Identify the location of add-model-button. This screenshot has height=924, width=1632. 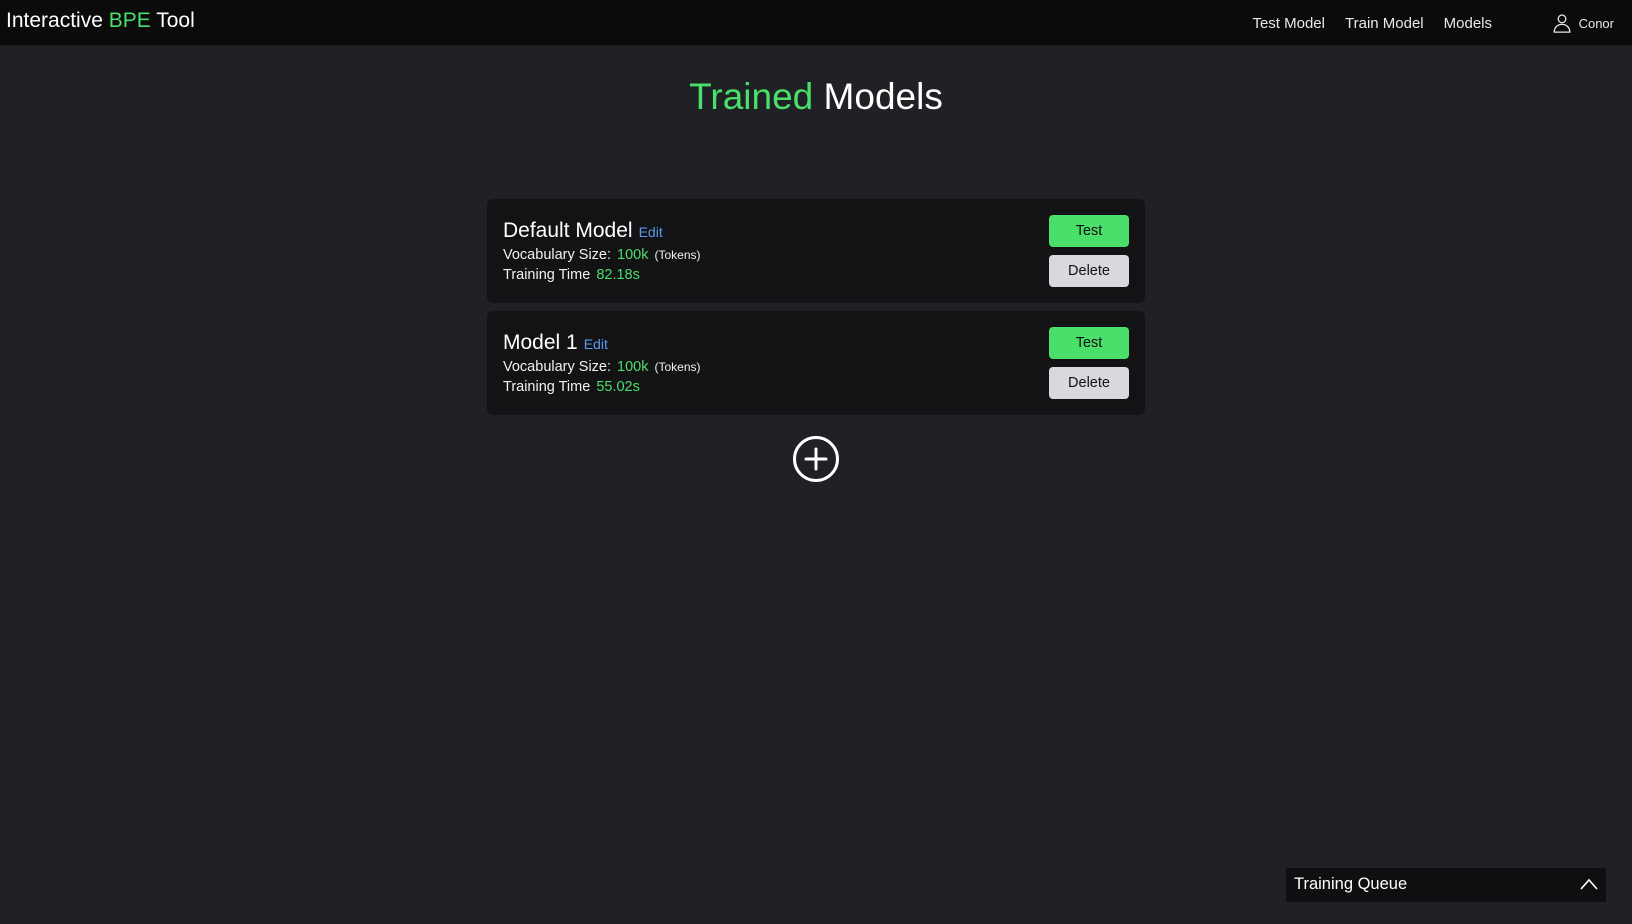
(816, 459).